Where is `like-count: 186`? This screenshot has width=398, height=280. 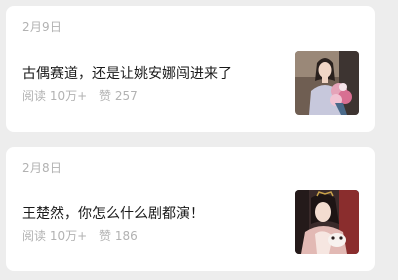
like-count: 186 is located at coordinates (126, 236).